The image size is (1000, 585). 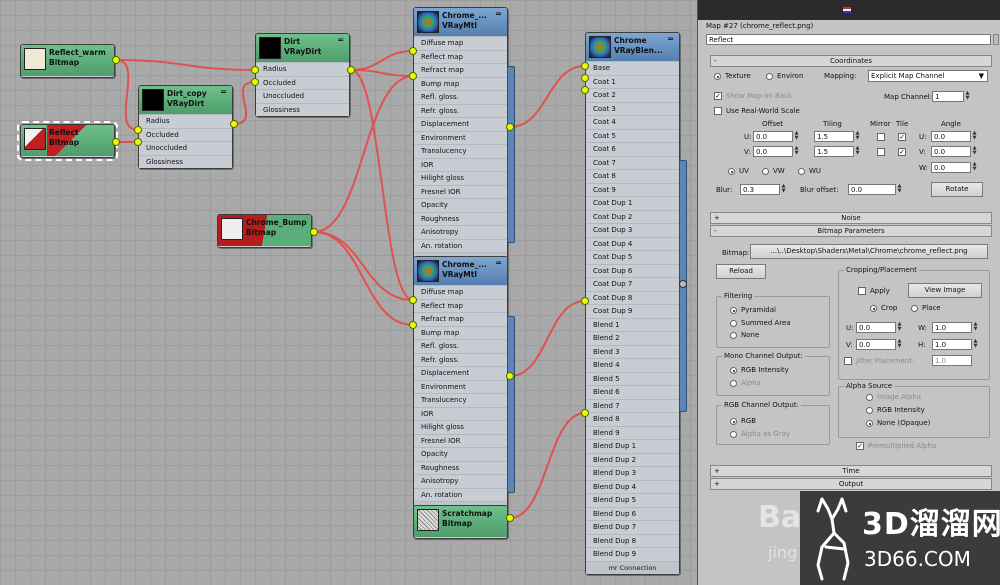 What do you see at coordinates (632, 135) in the screenshot?
I see `slot: Coat 5` at bounding box center [632, 135].